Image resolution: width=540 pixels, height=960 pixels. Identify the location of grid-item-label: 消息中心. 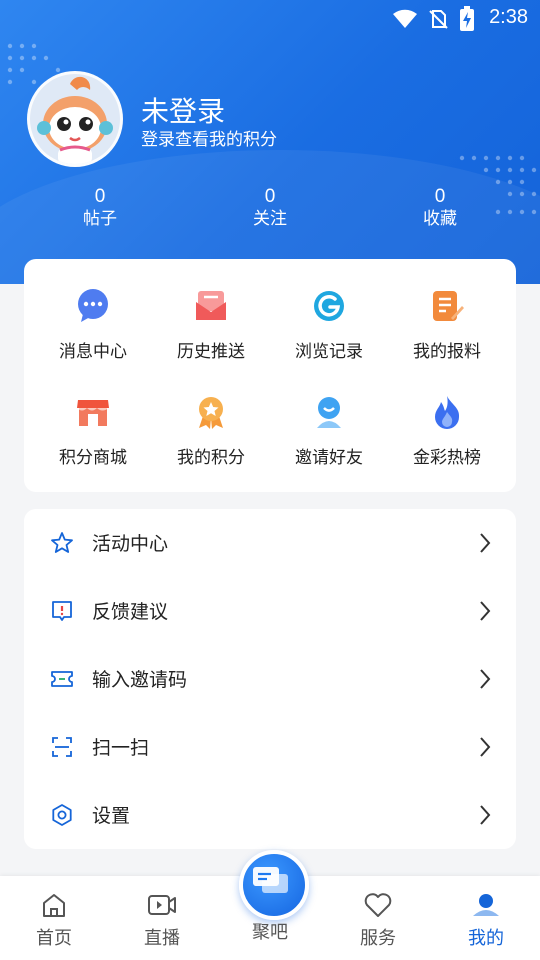
(93, 352).